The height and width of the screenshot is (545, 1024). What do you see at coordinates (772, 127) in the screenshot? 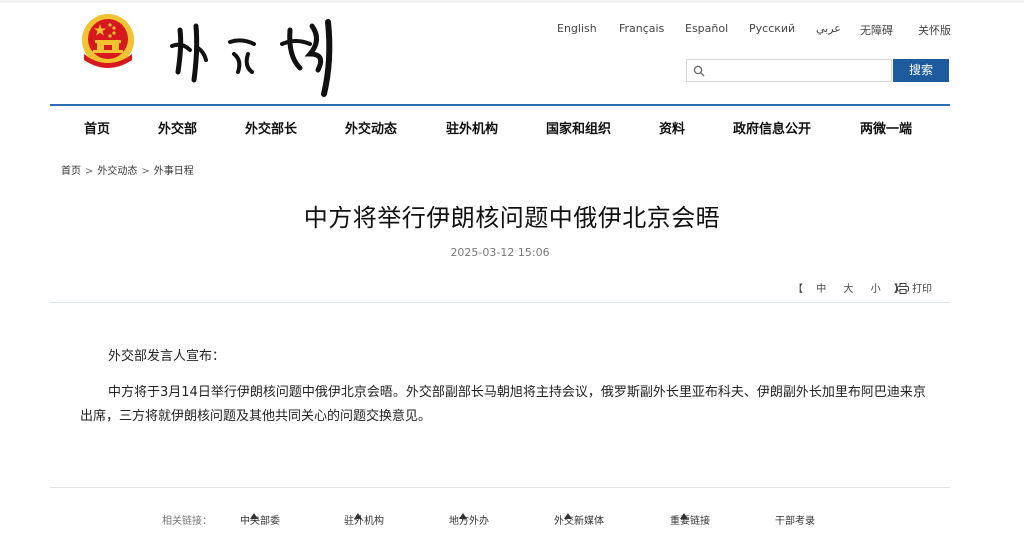
I see `nav-item-gov-info: 政府信息公开` at bounding box center [772, 127].